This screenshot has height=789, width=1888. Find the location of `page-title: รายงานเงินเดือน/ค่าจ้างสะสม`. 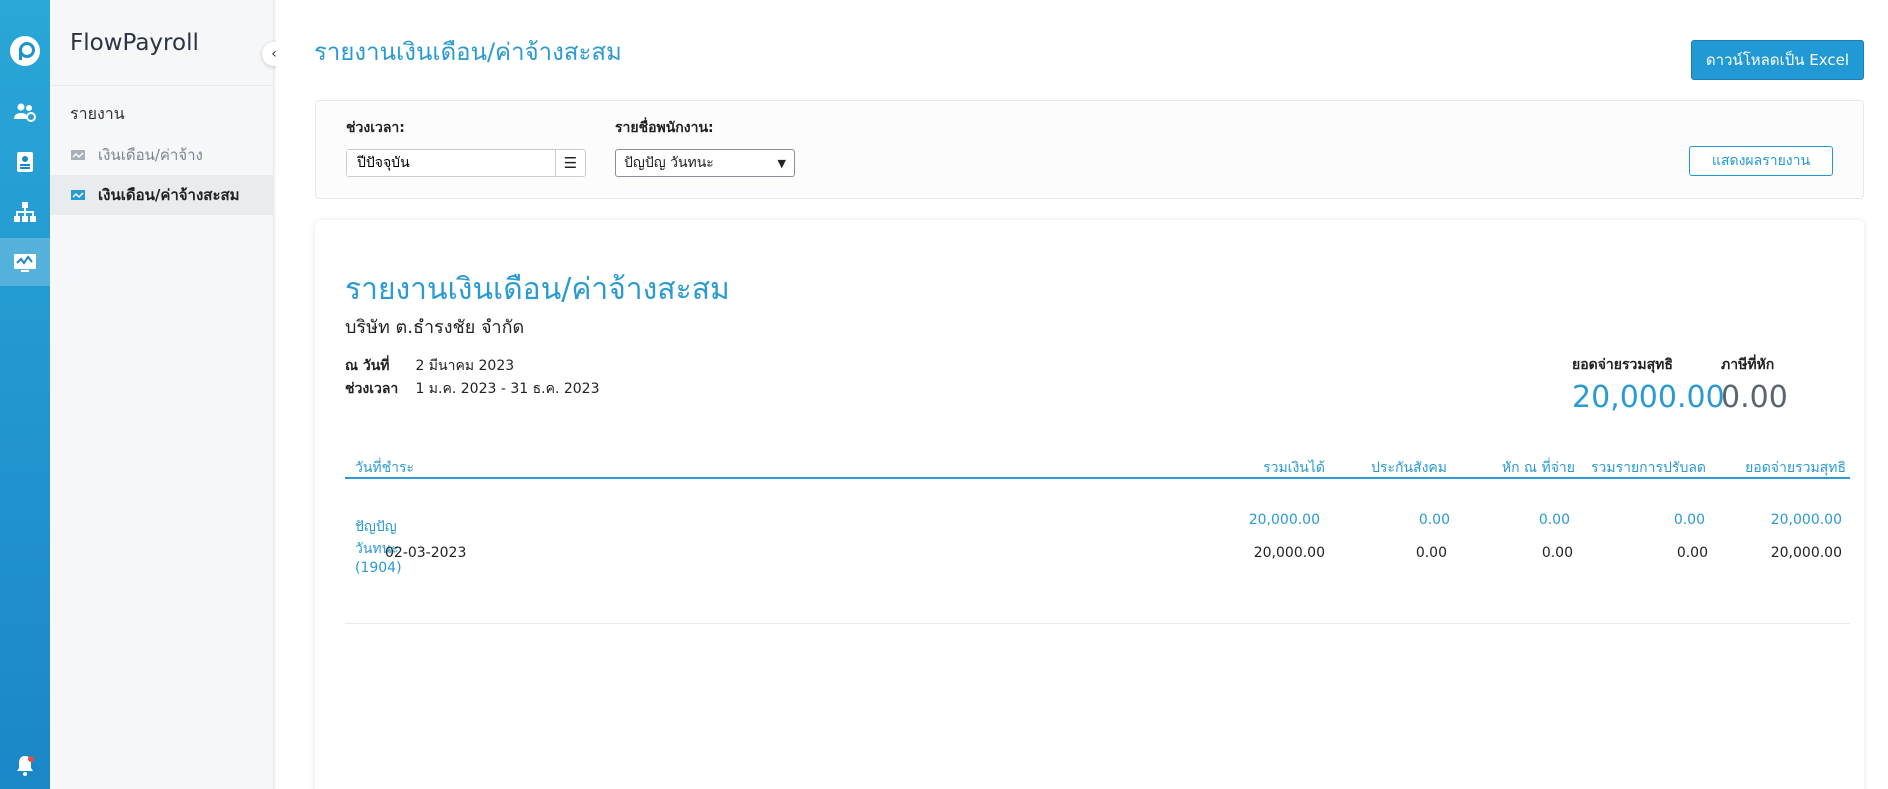

page-title: รายงานเงินเดือน/ค่าจ้างสะสม is located at coordinates (468, 52).